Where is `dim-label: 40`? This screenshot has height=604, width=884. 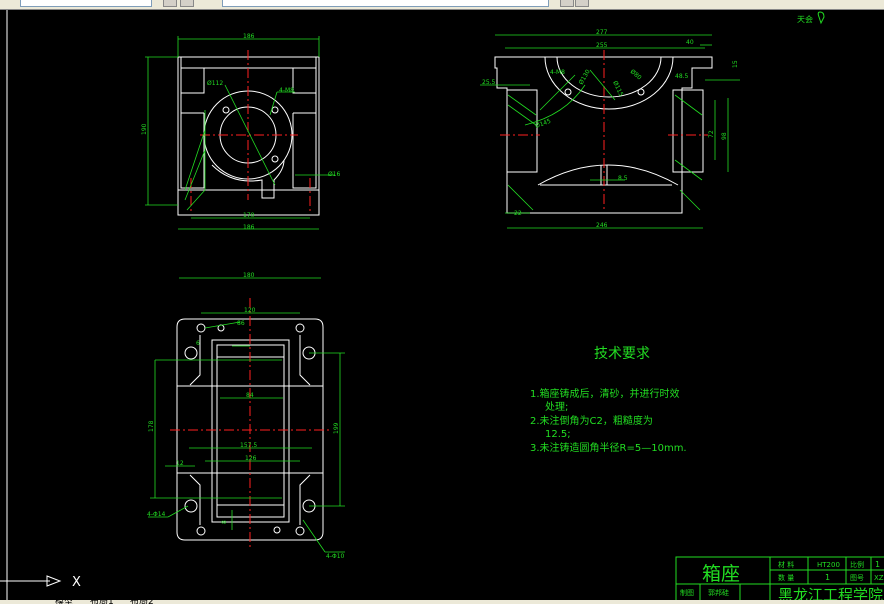
dim-label: 40 is located at coordinates (690, 42).